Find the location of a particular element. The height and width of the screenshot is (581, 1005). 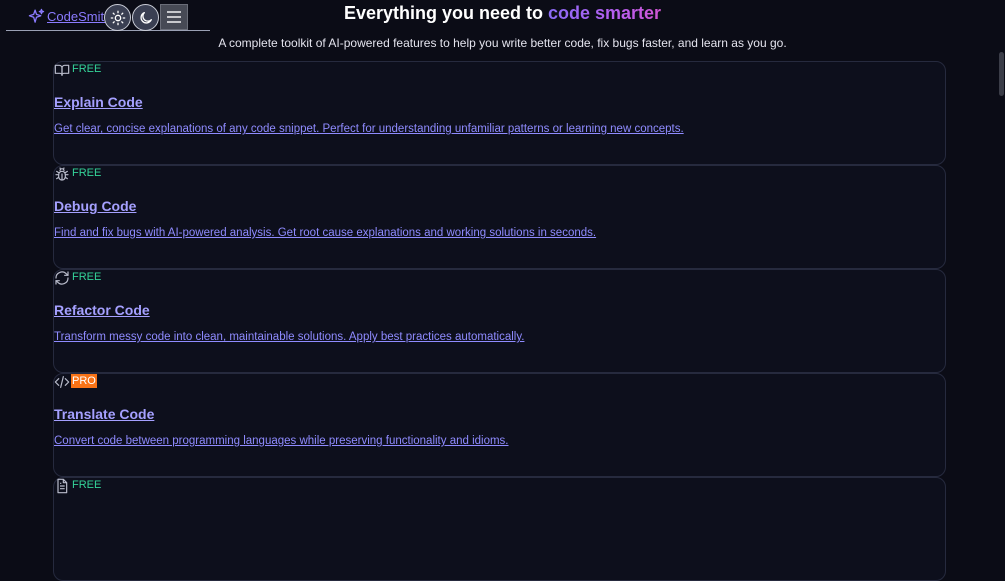

feature-title-link: Explain Code is located at coordinates (98, 102).